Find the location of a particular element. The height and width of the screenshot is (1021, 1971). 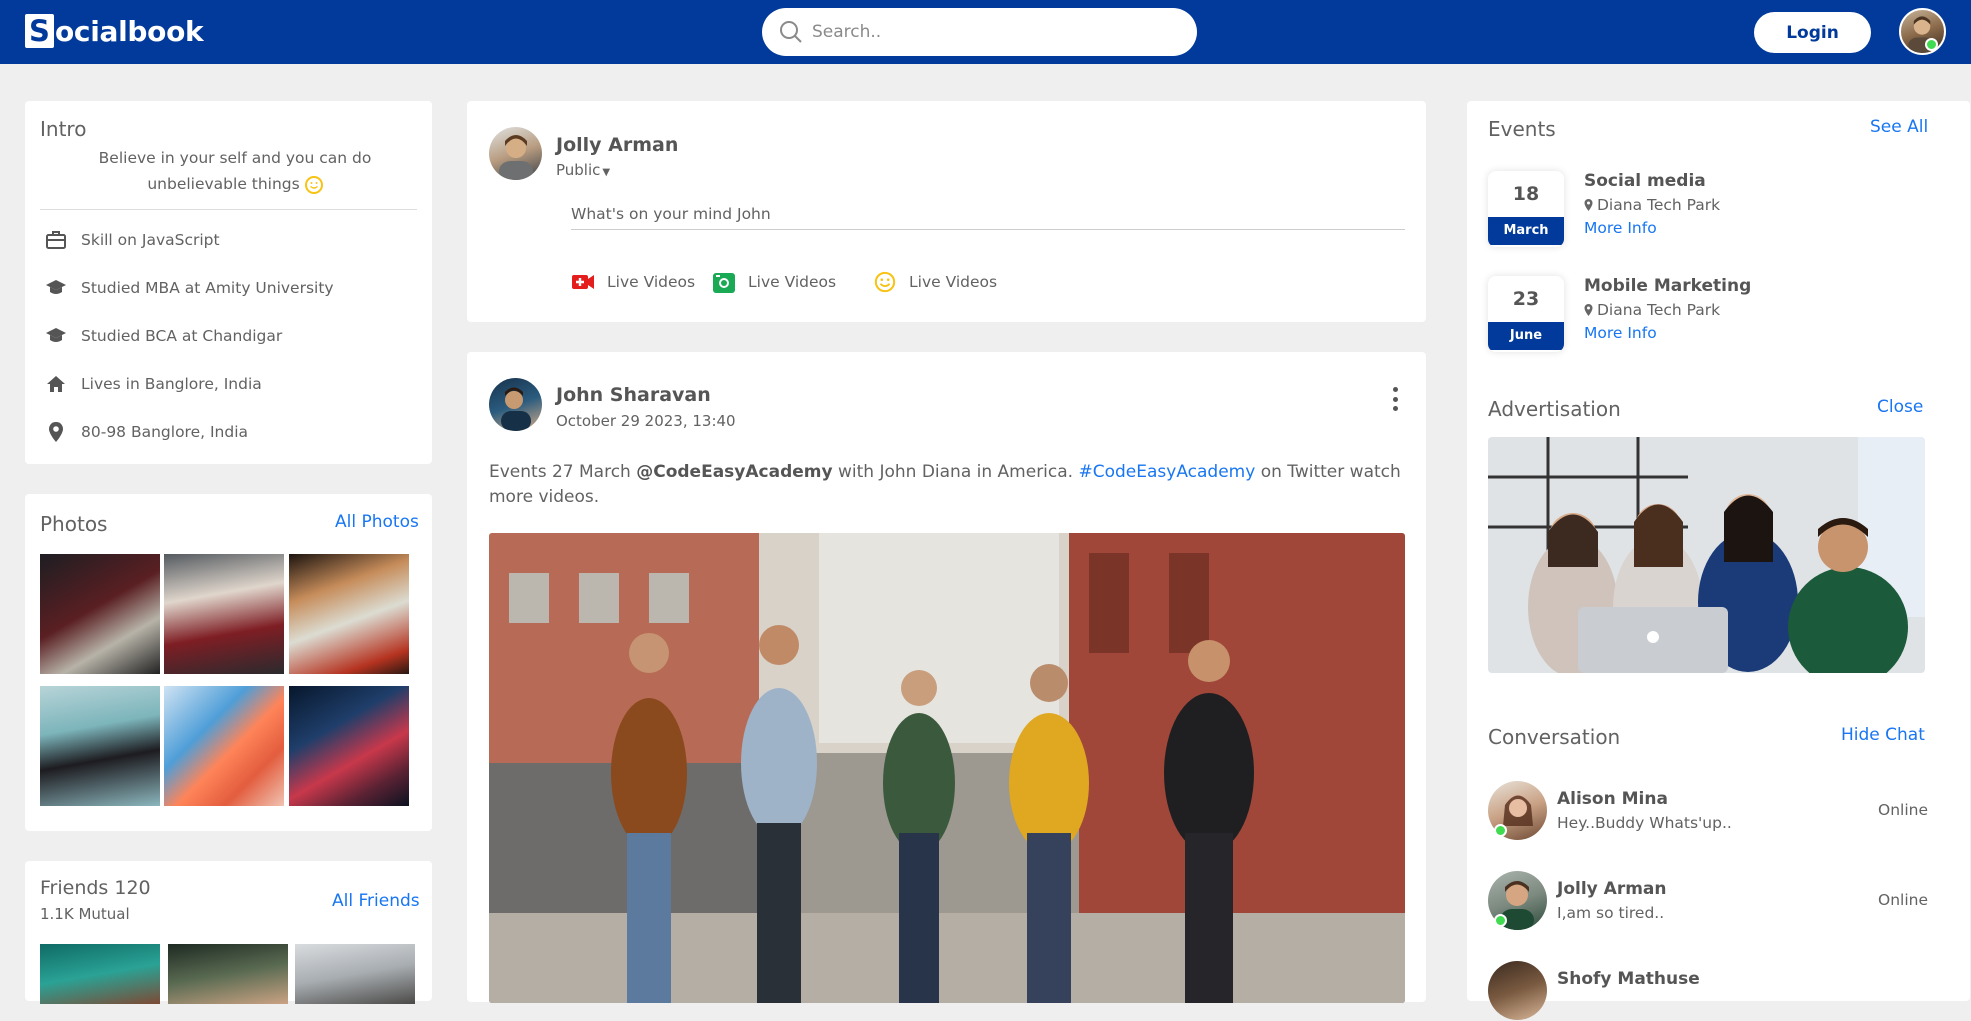

intro-item-mba: Studied MBA at Amity University is located at coordinates (189, 288).